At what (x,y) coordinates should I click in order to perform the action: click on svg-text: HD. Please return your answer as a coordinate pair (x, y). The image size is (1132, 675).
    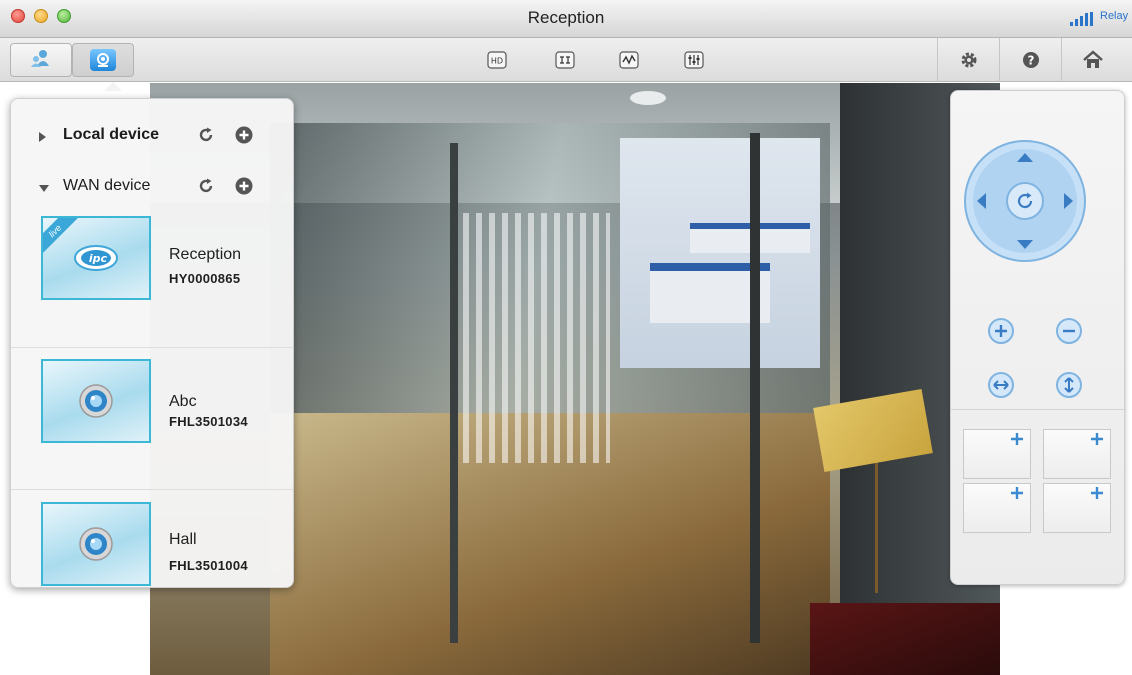
    Looking at the image, I should click on (497, 61).